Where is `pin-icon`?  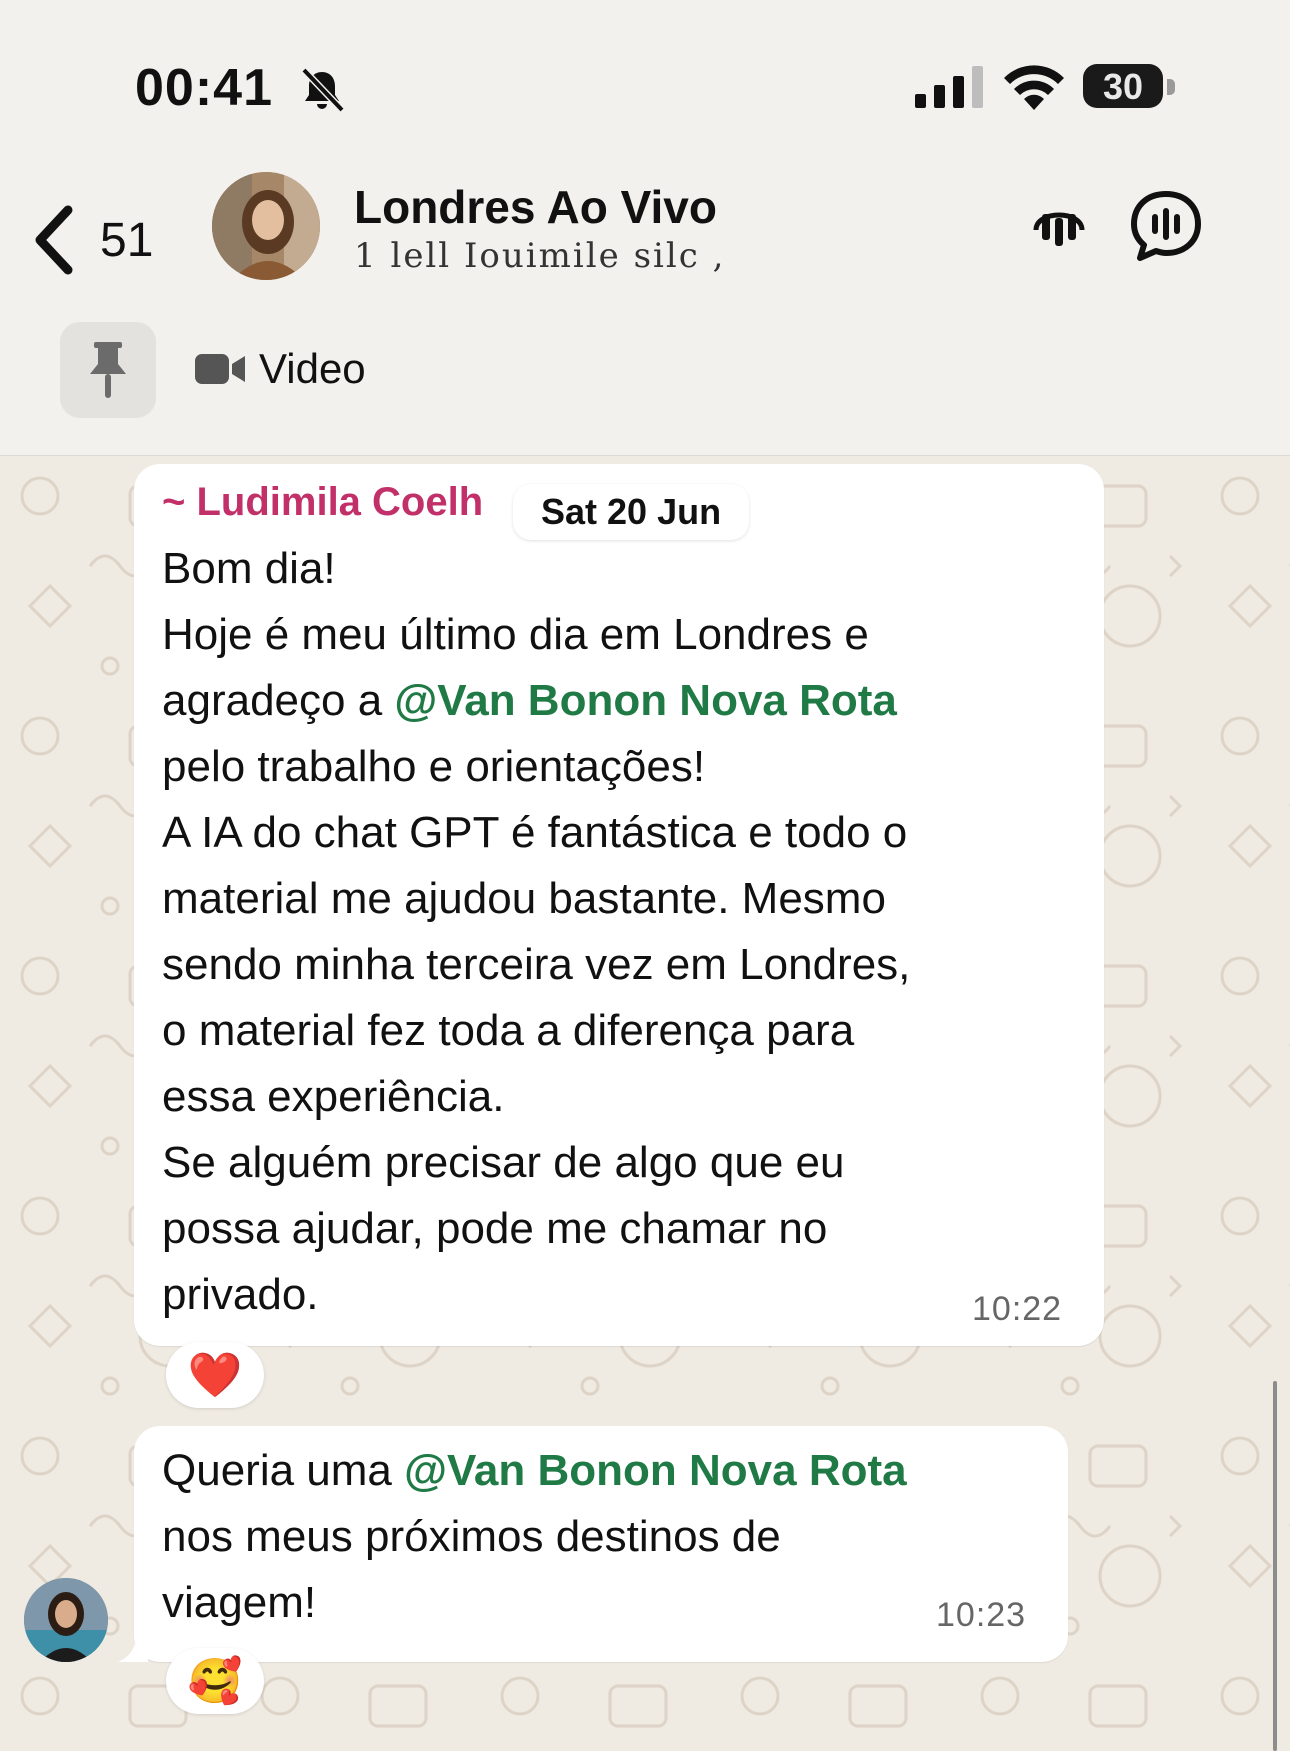
pin-icon is located at coordinates (108, 370).